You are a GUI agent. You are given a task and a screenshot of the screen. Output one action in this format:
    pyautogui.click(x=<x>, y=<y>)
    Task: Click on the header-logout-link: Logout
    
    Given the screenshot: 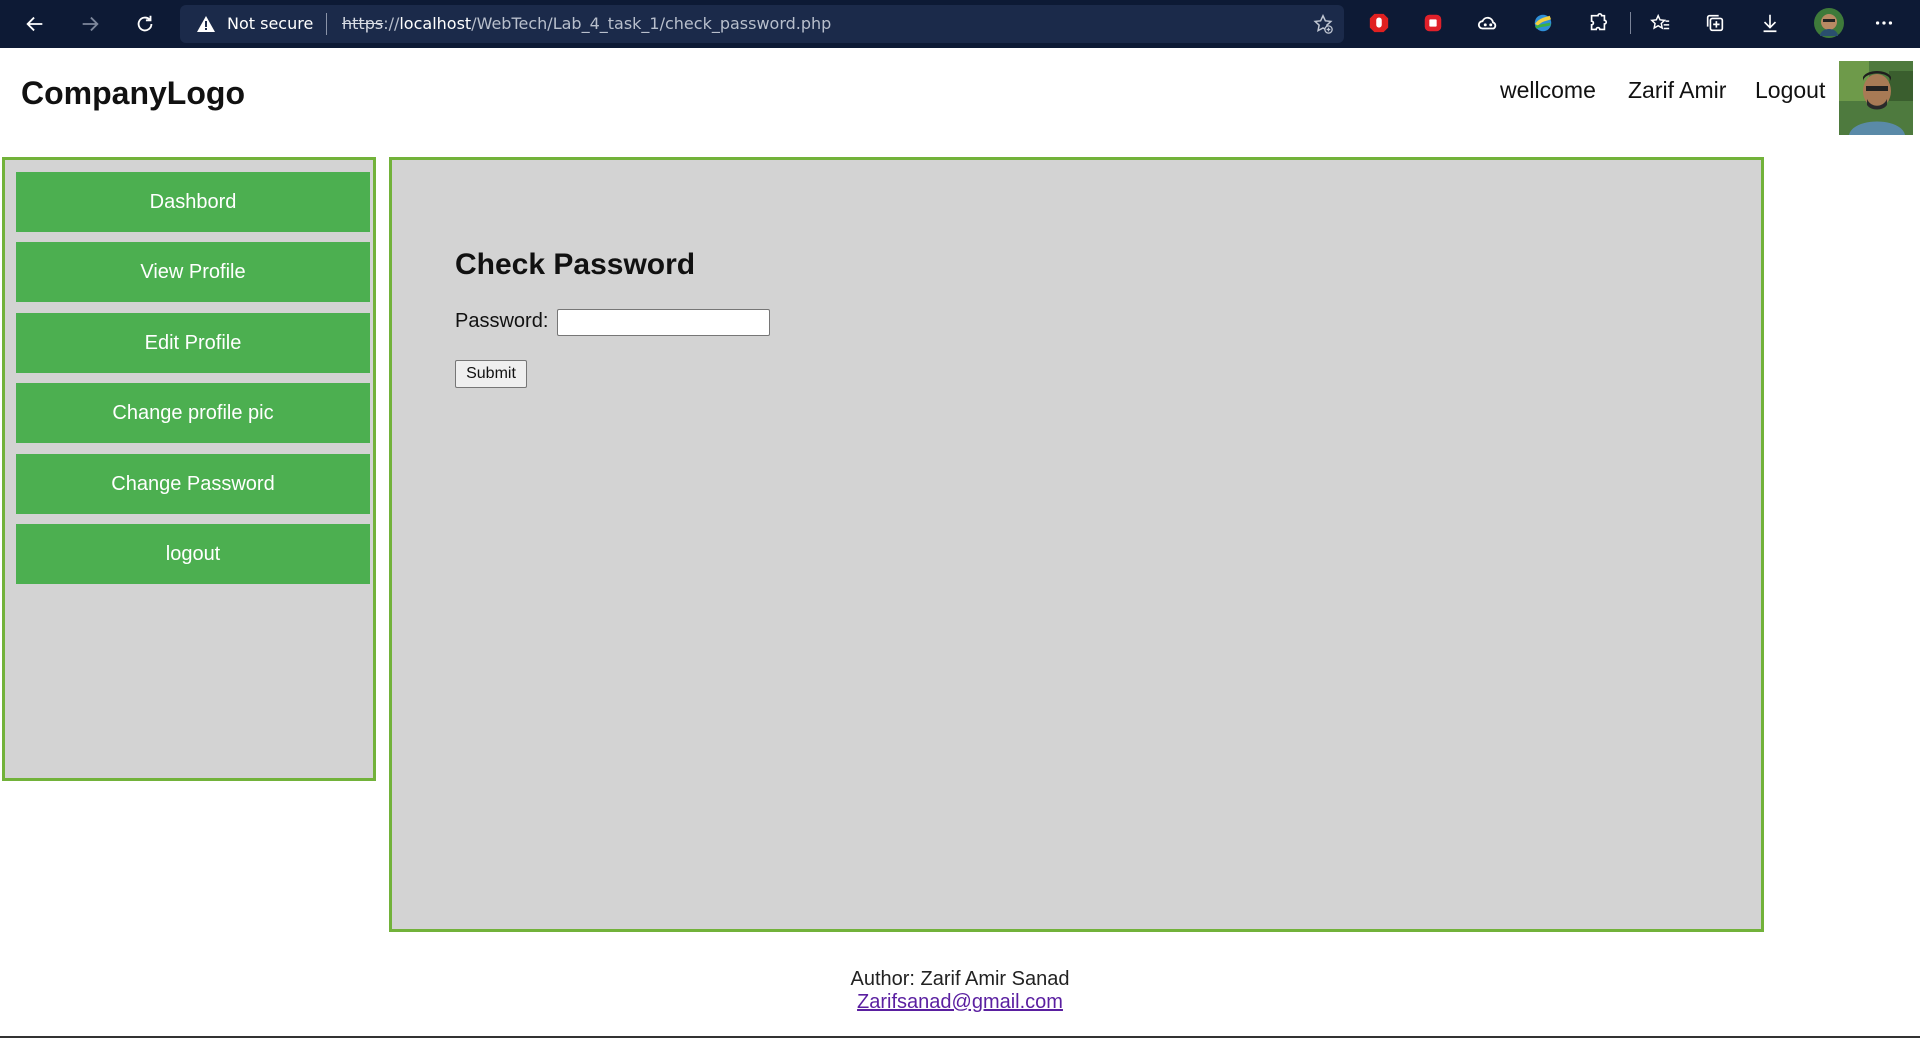 What is the action you would take?
    pyautogui.click(x=1790, y=90)
    